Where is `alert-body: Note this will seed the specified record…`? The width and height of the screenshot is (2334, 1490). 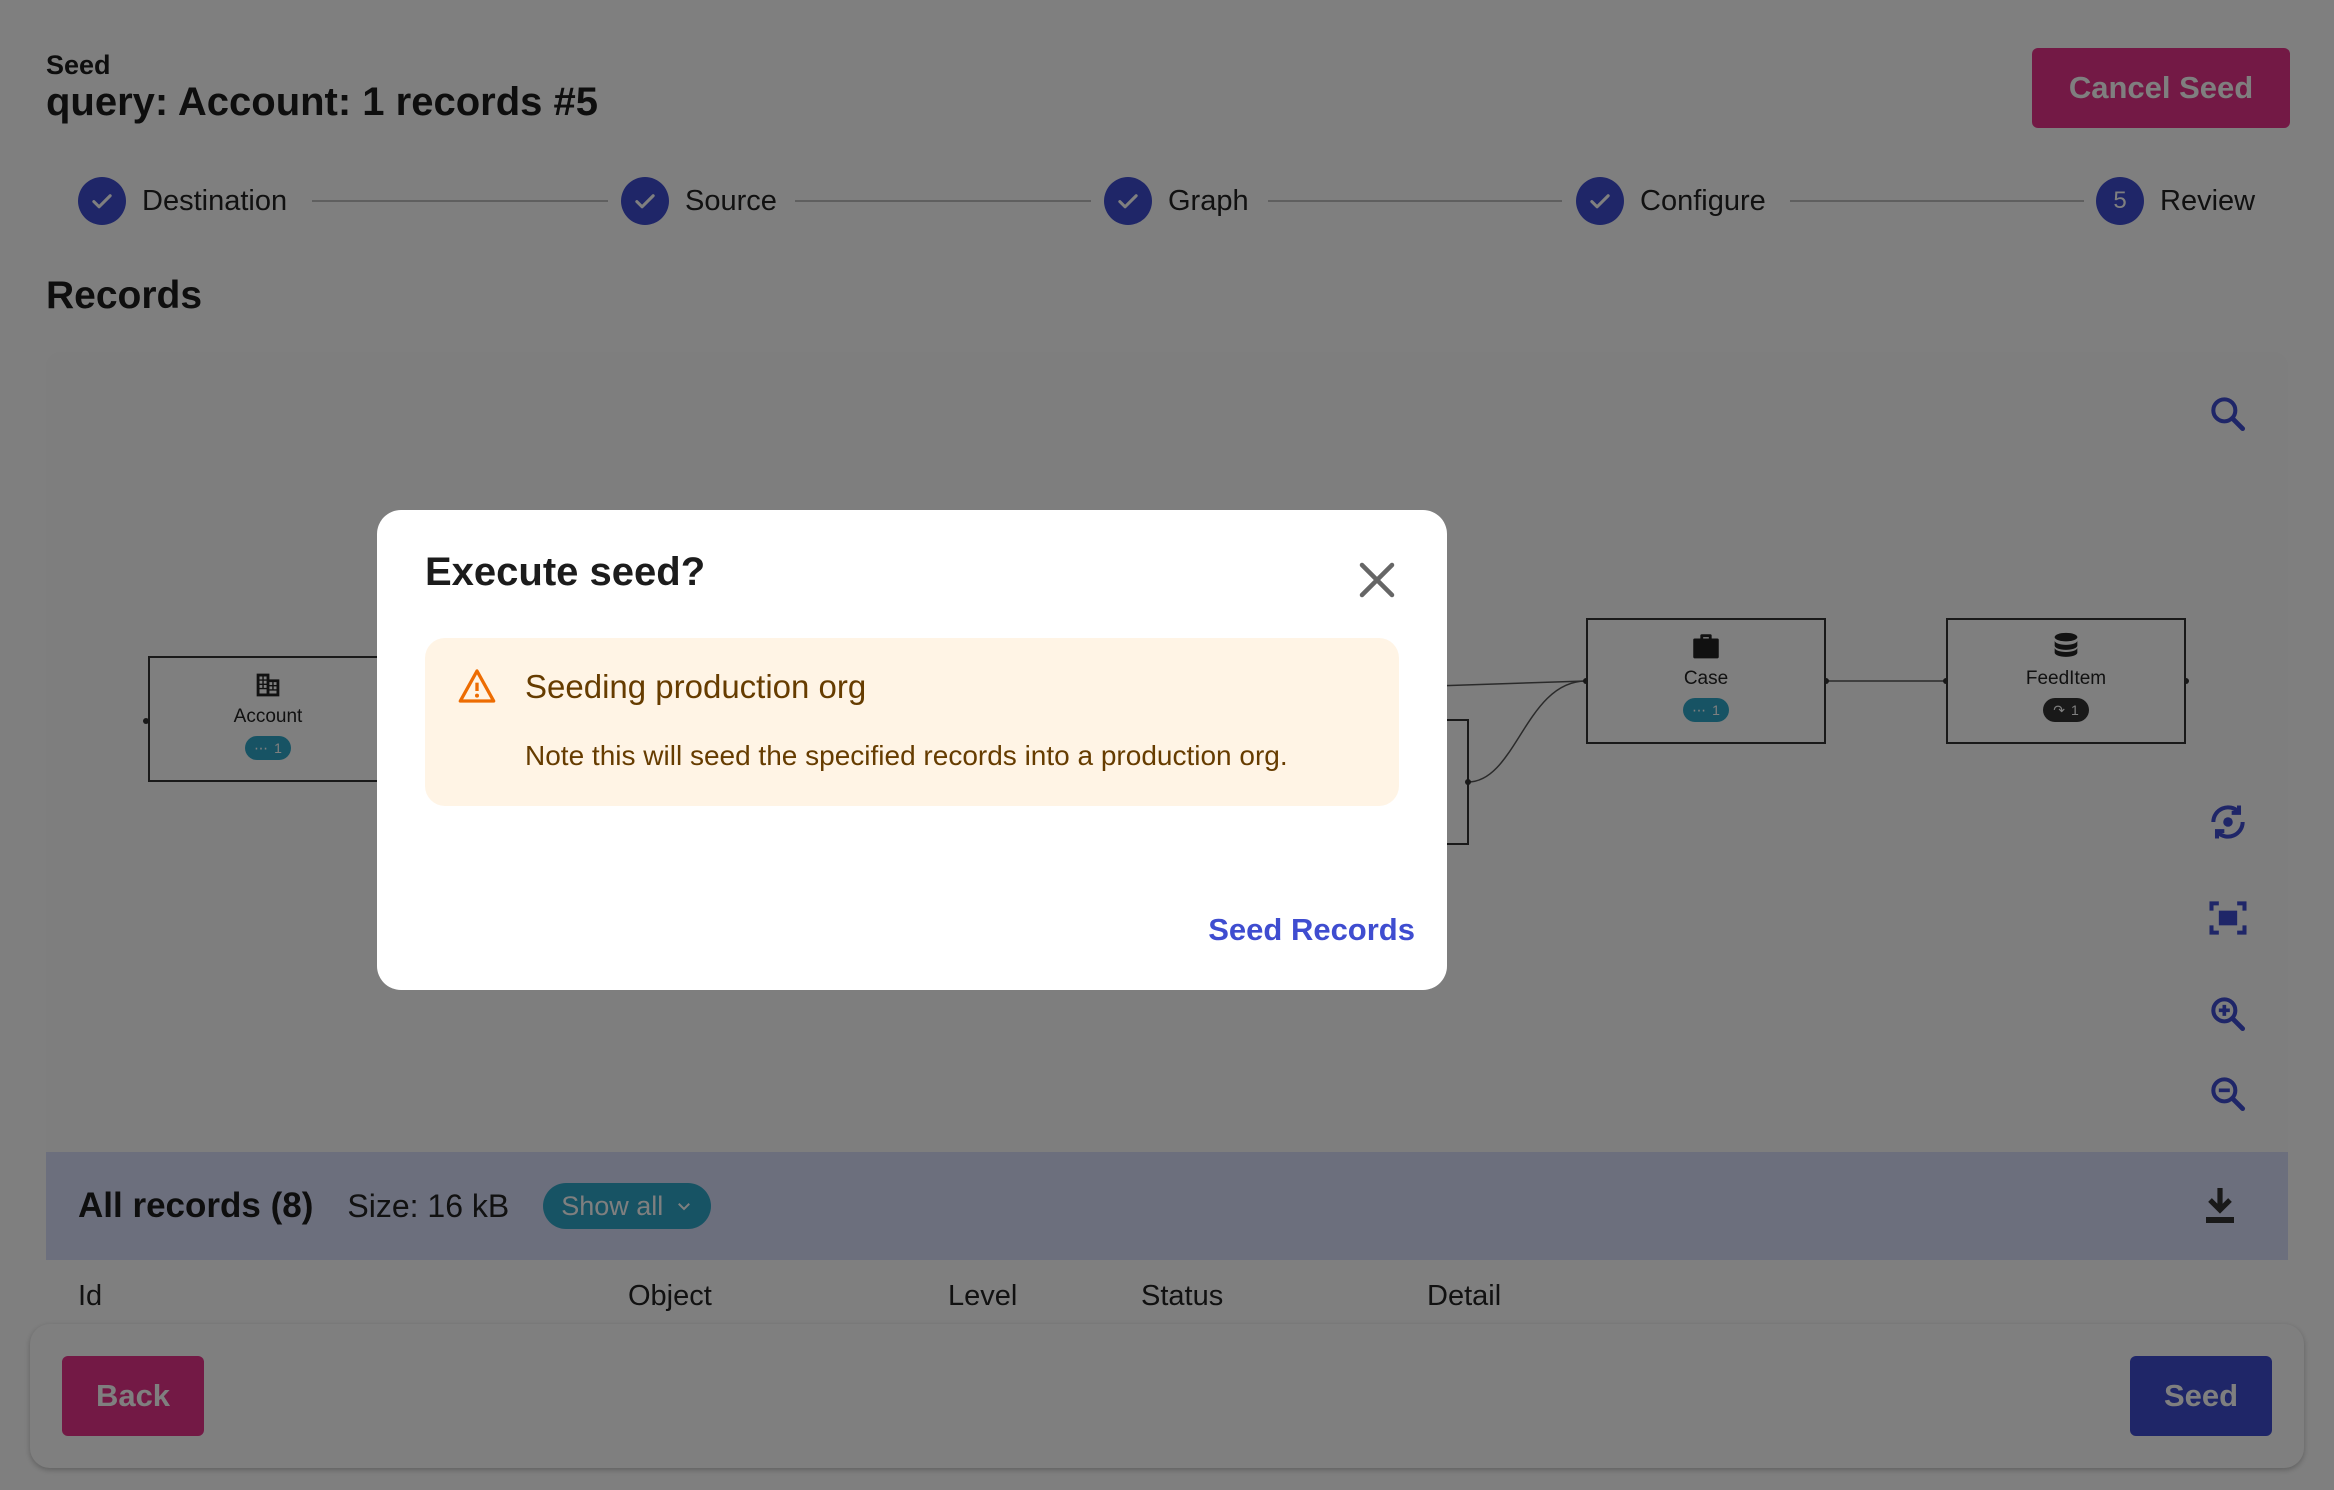
alert-body: Note this will seed the specified record… is located at coordinates (906, 755).